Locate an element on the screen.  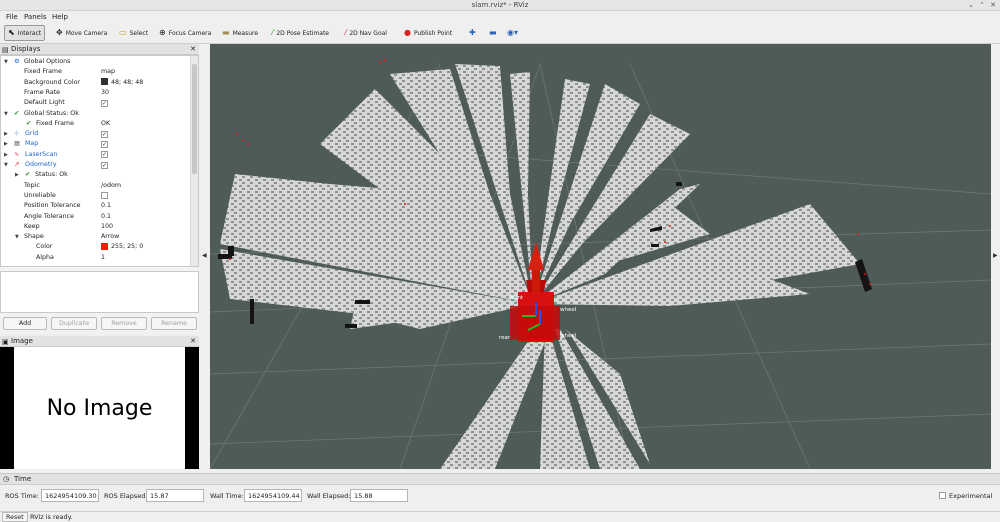
status-bar: Reset RViz is ready. is located at coordinates (500, 516).